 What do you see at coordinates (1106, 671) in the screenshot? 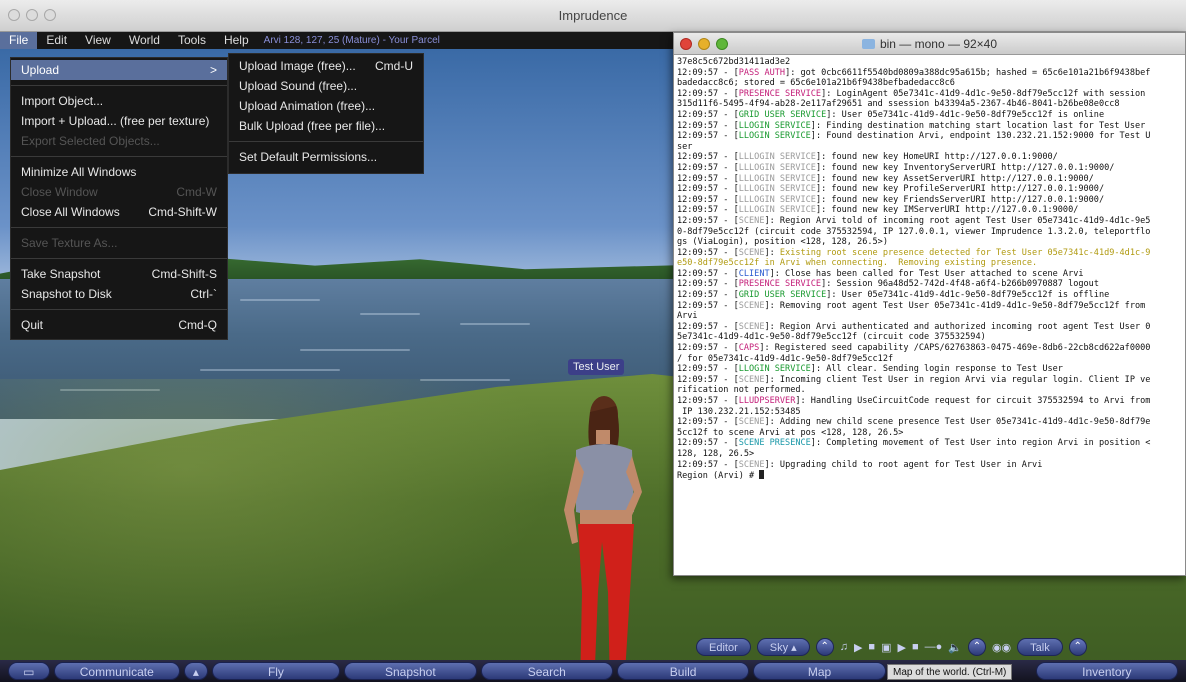
I see `inventory-button: Inventory` at bounding box center [1106, 671].